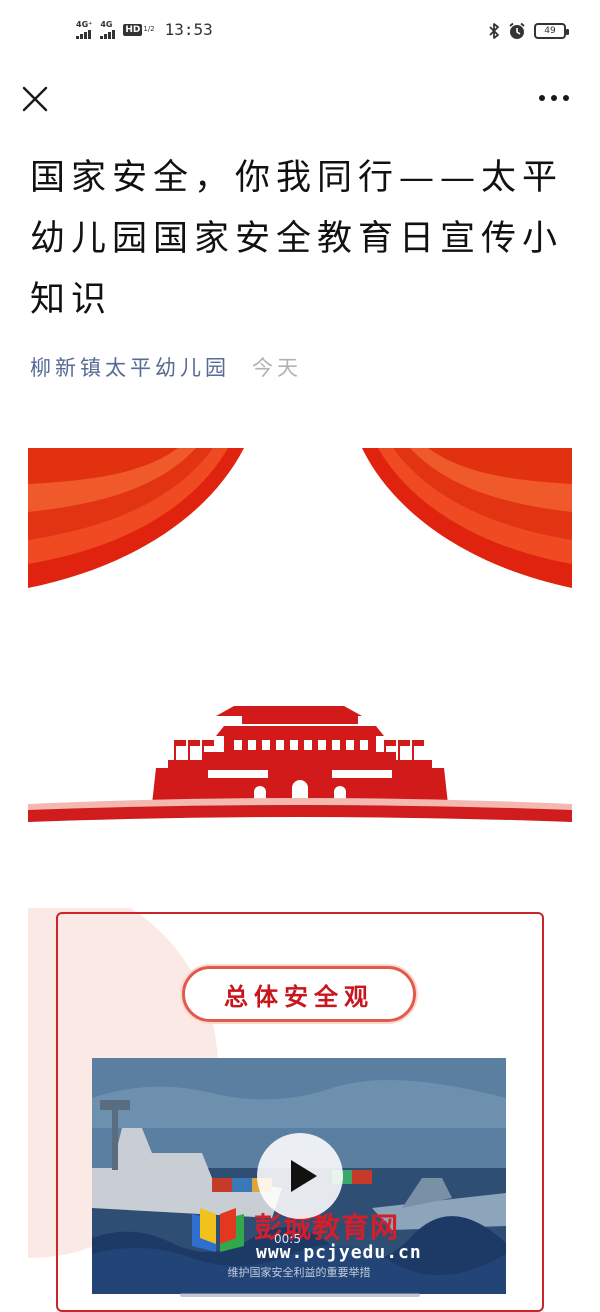  I want to click on hd-fraction: 1/2, so click(149, 29).